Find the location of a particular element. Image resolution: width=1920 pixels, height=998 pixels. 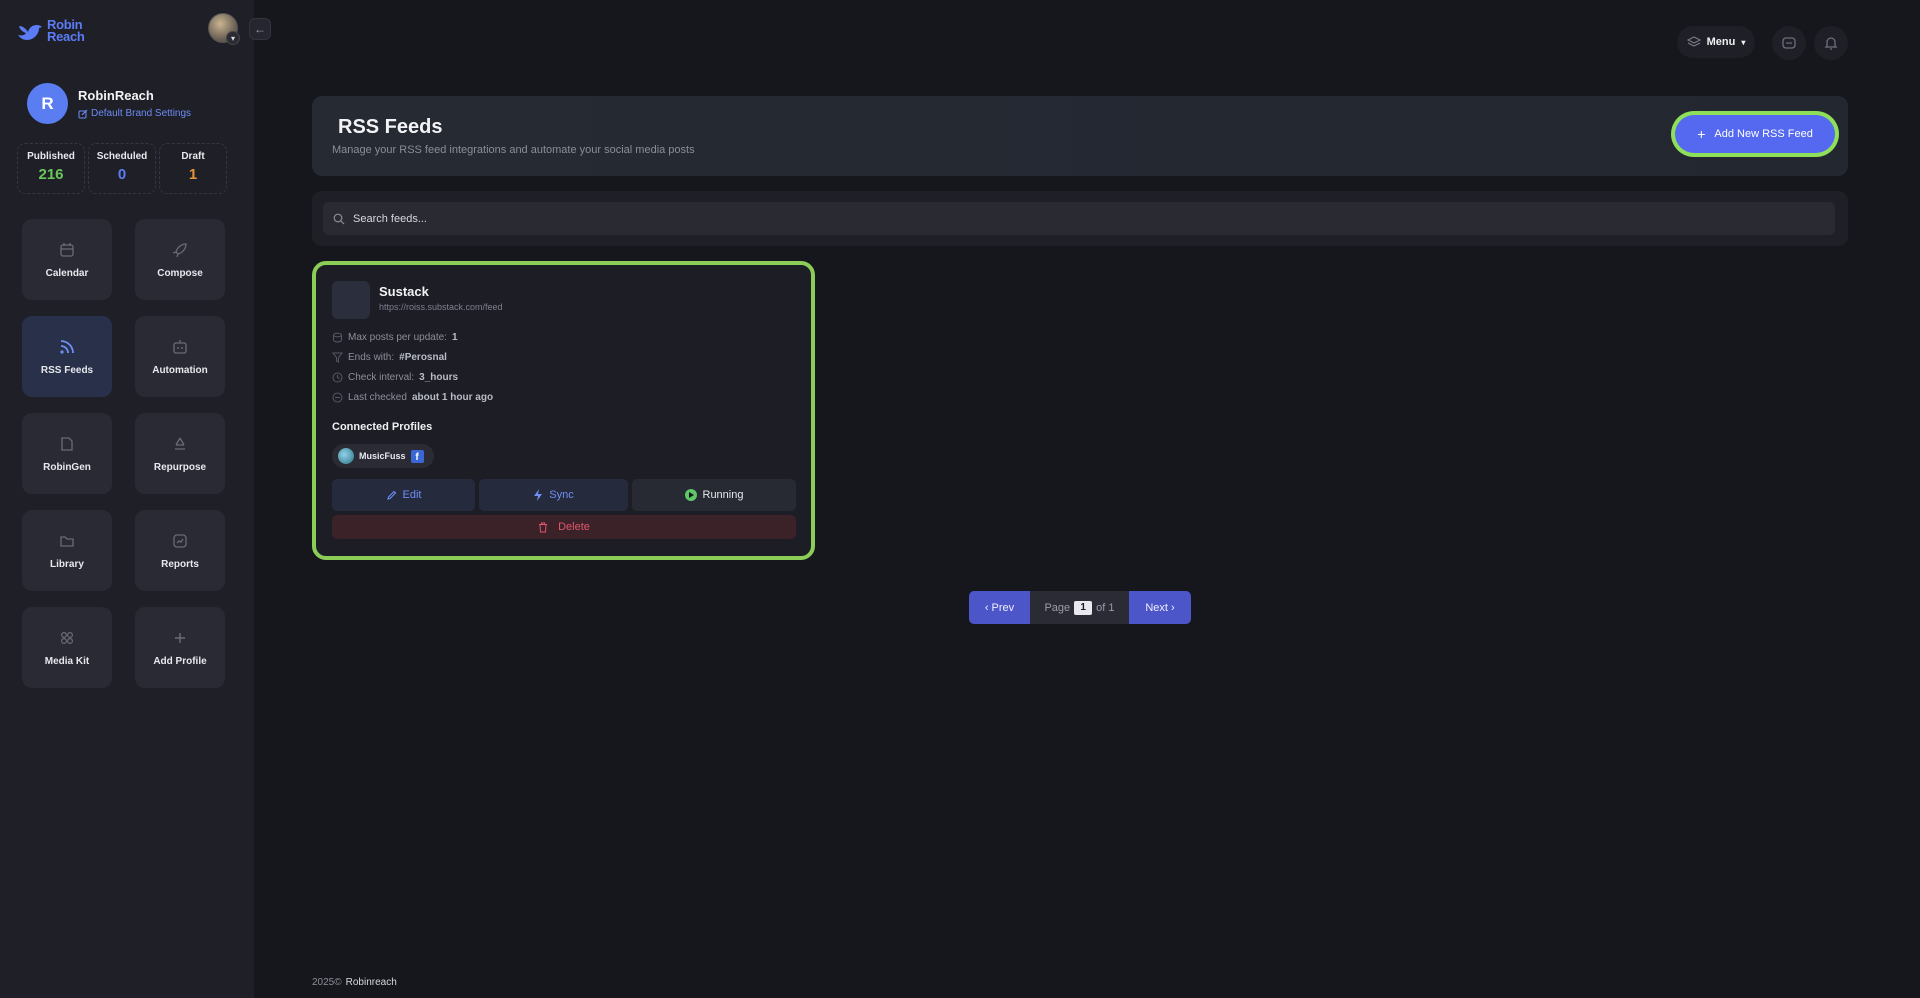

robot-icon is located at coordinates (180, 347).